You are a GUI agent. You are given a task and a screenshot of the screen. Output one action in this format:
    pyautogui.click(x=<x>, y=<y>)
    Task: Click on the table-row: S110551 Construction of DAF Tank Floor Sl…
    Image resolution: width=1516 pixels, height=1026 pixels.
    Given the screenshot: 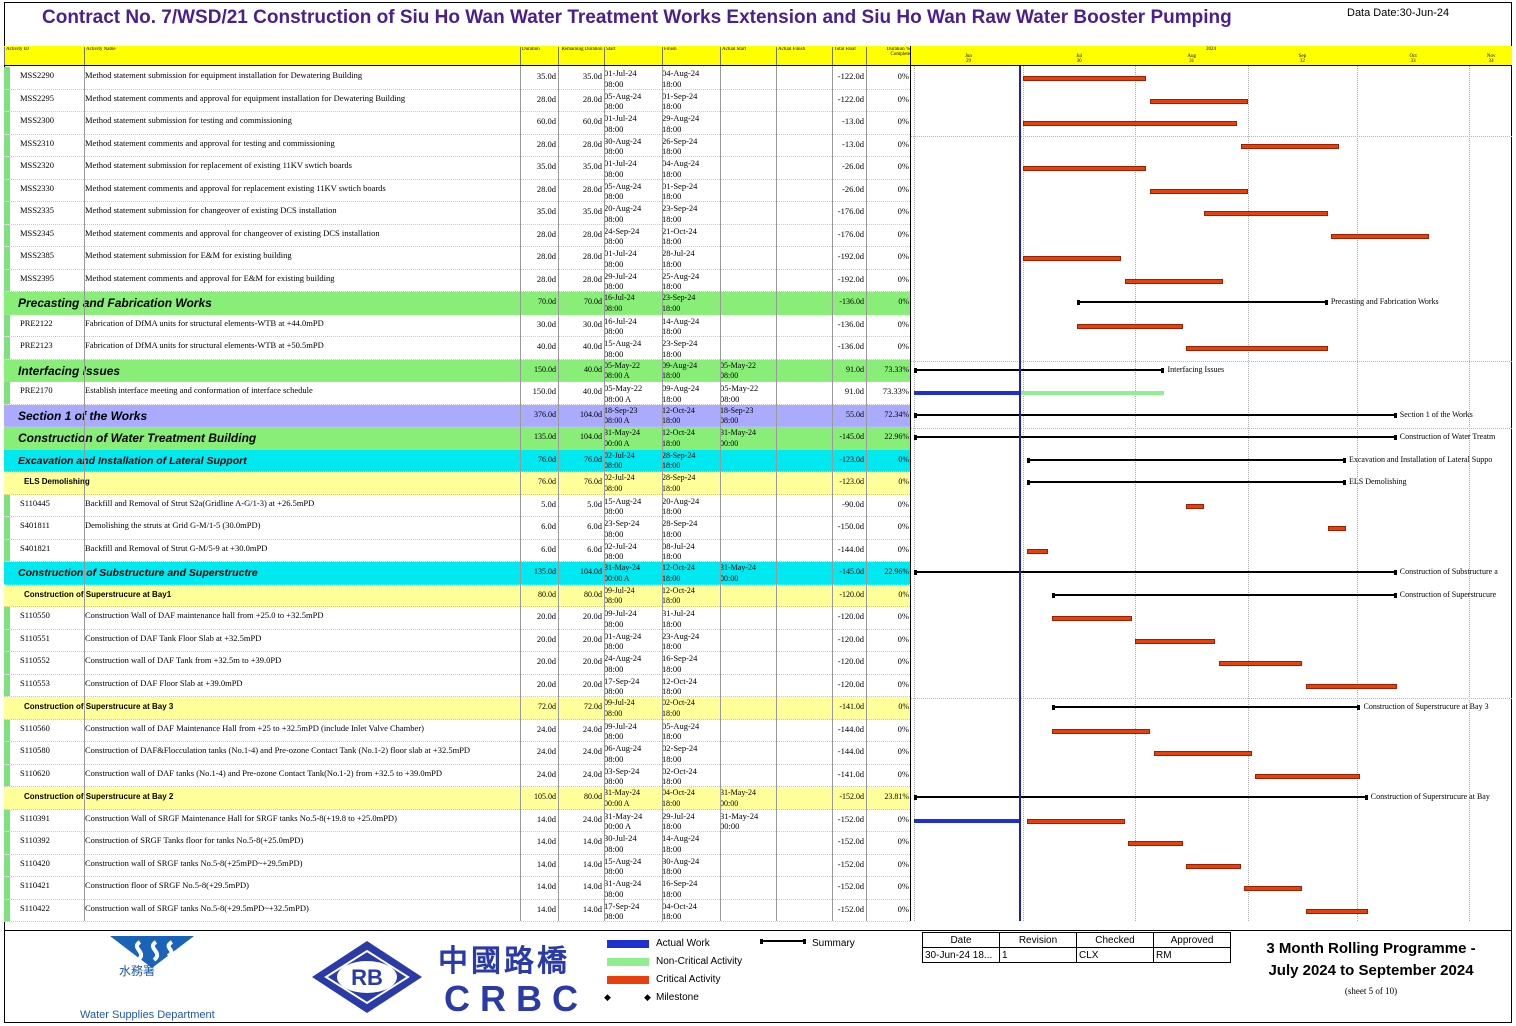 What is the action you would take?
    pyautogui.click(x=457, y=640)
    